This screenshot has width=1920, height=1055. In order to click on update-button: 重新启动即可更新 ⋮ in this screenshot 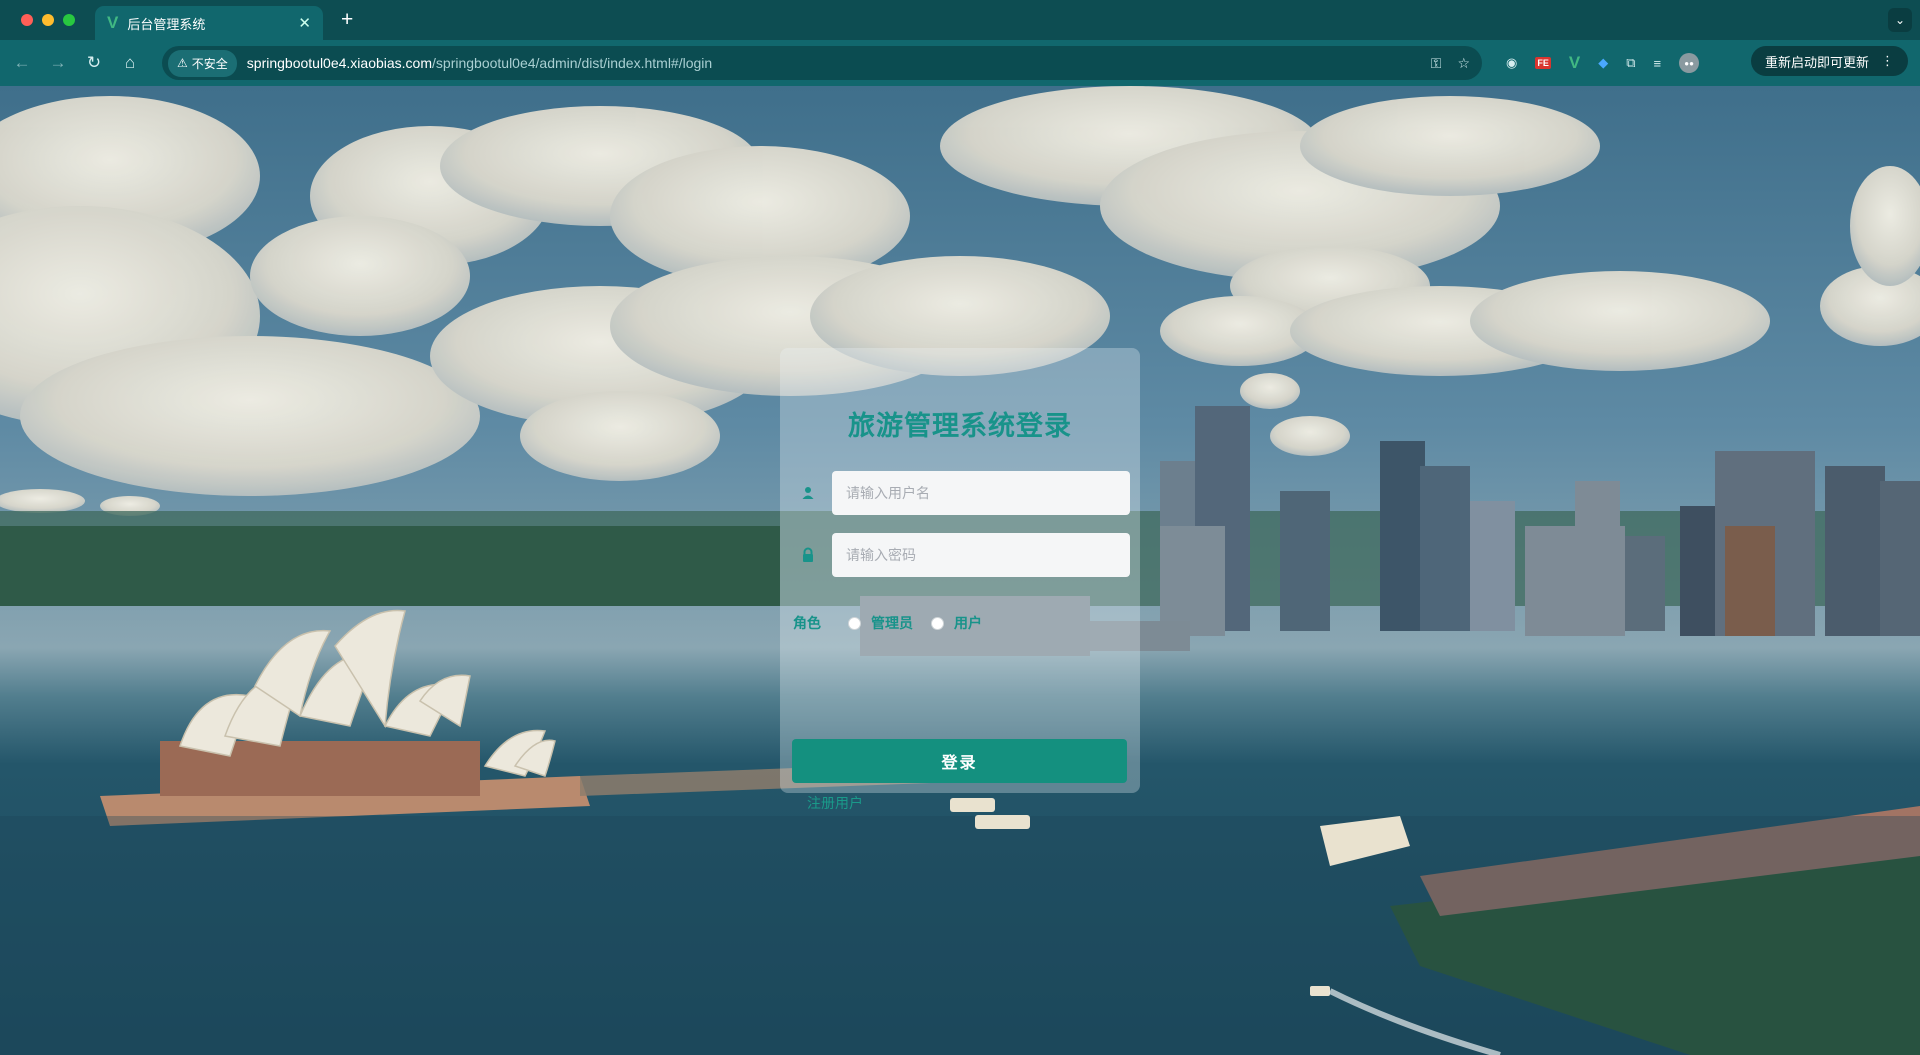, I will do `click(1829, 61)`.